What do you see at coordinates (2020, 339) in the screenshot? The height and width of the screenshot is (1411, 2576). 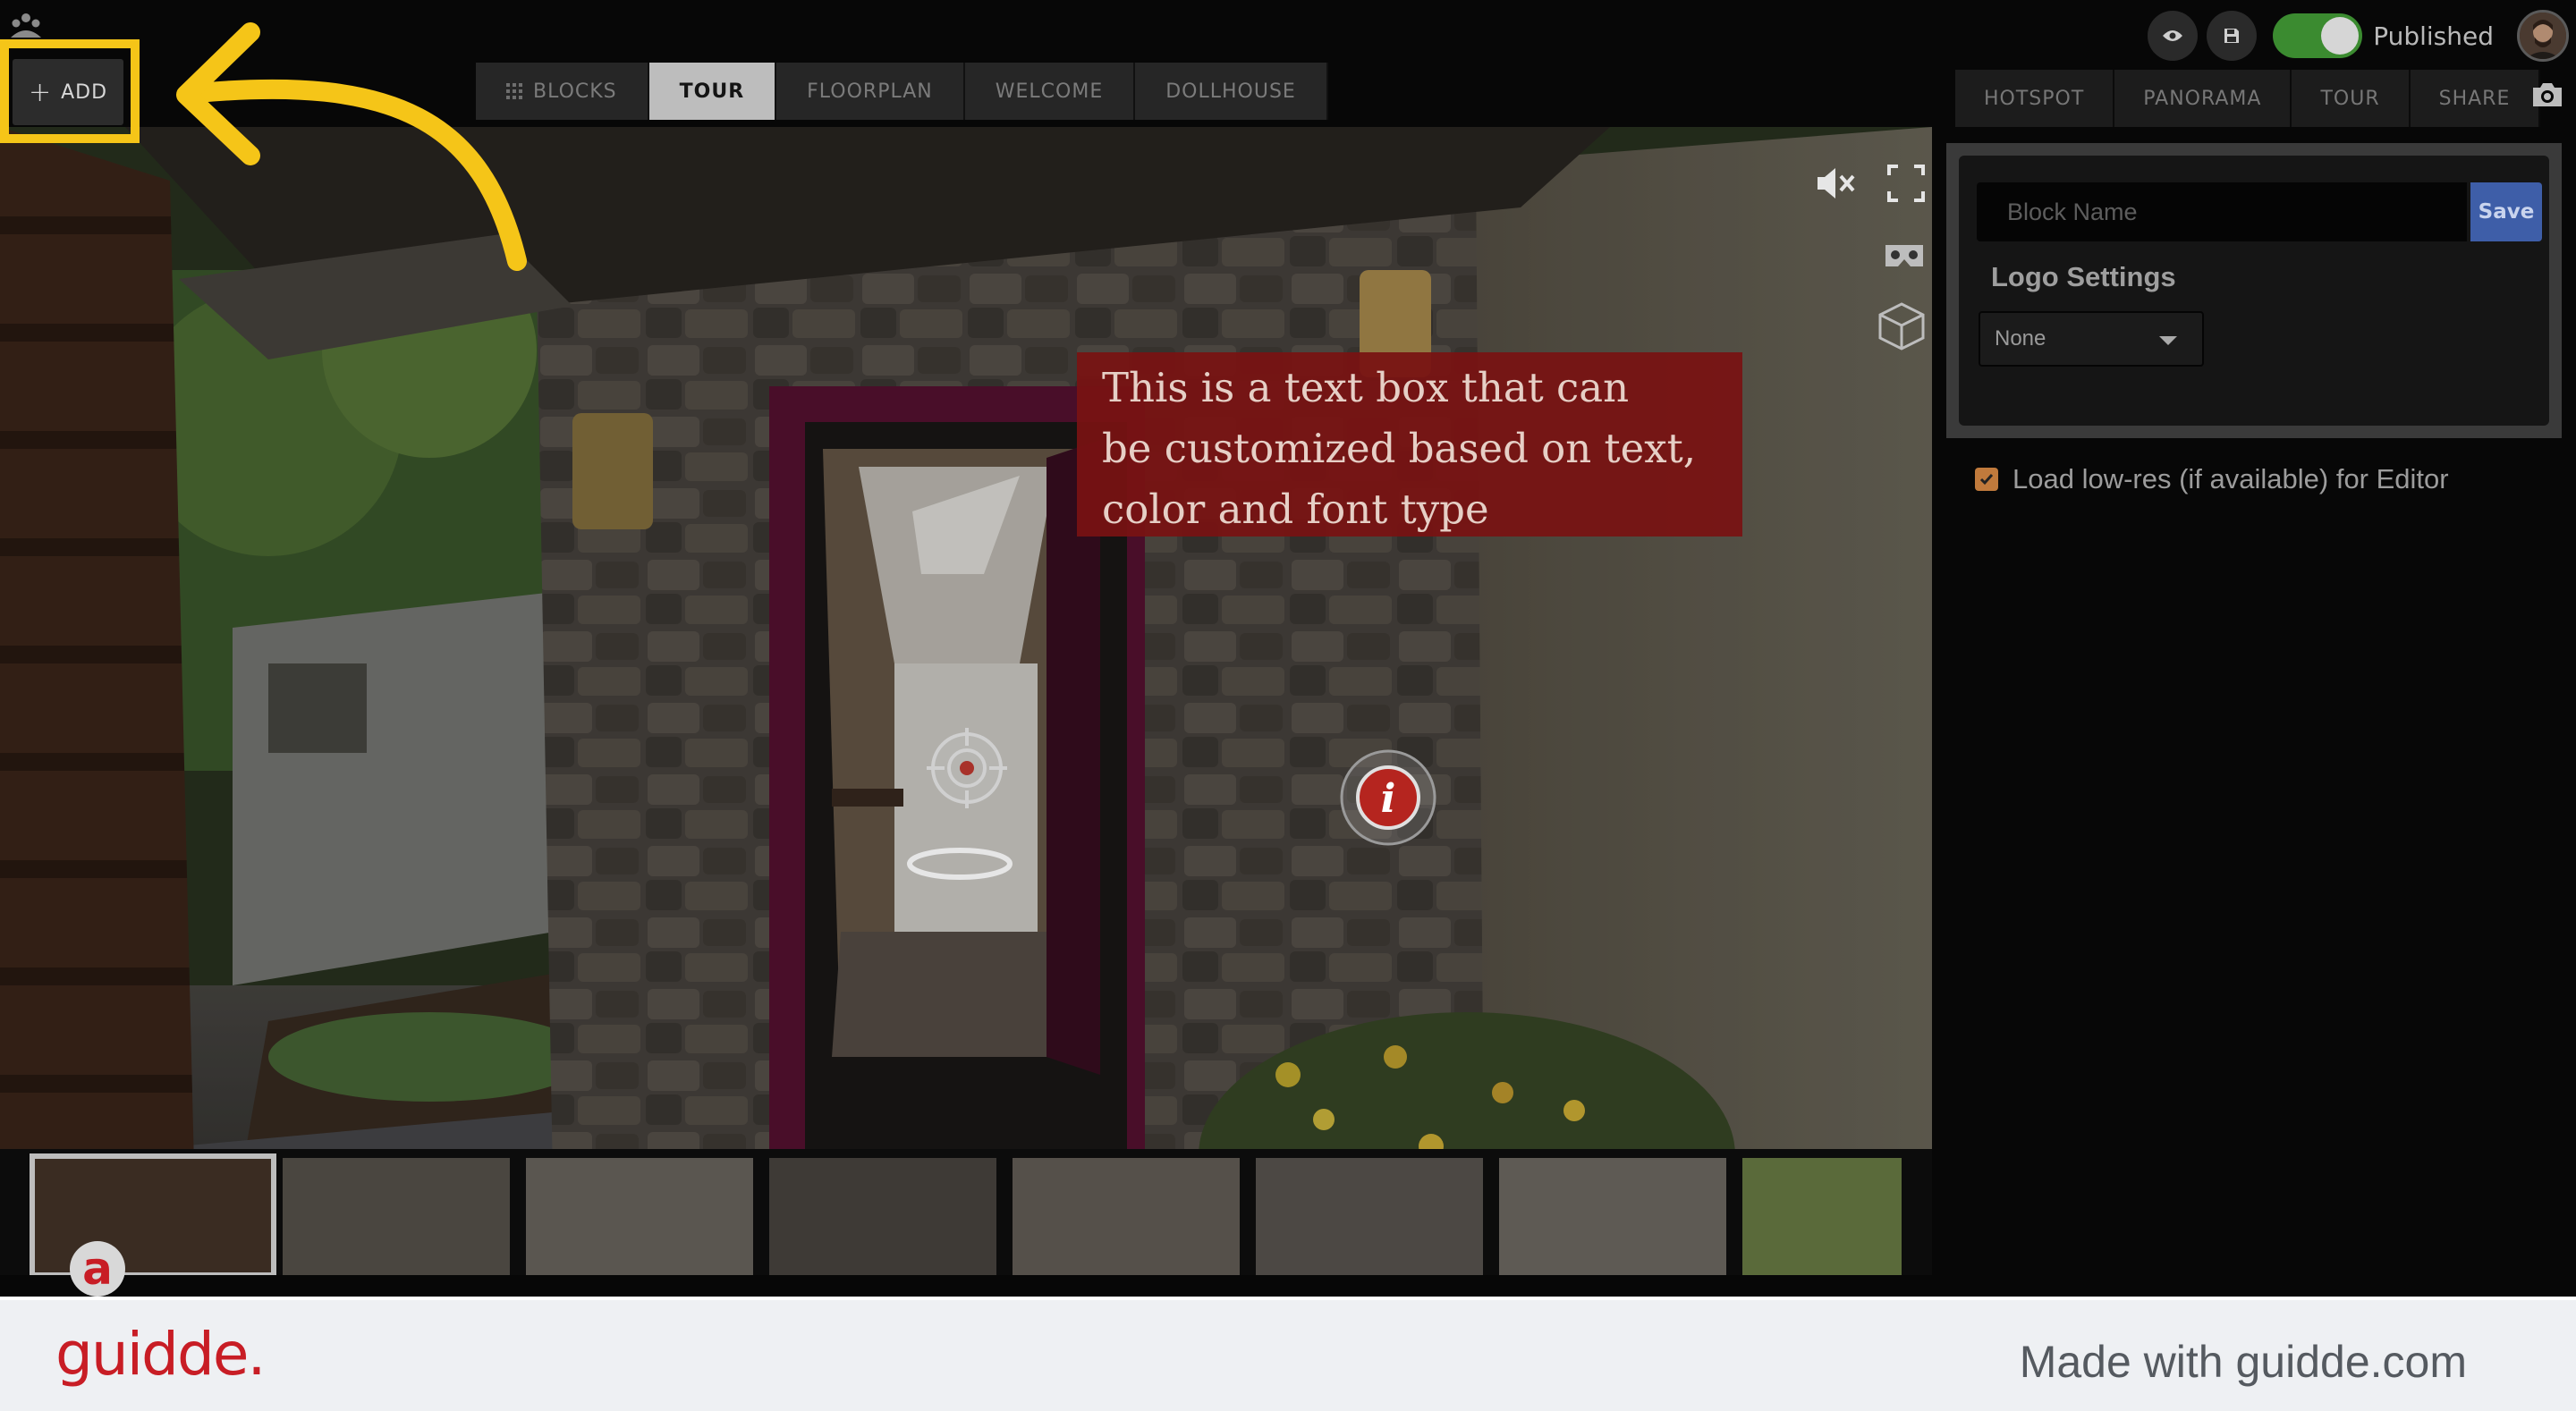 I see `logo-select-value: None` at bounding box center [2020, 339].